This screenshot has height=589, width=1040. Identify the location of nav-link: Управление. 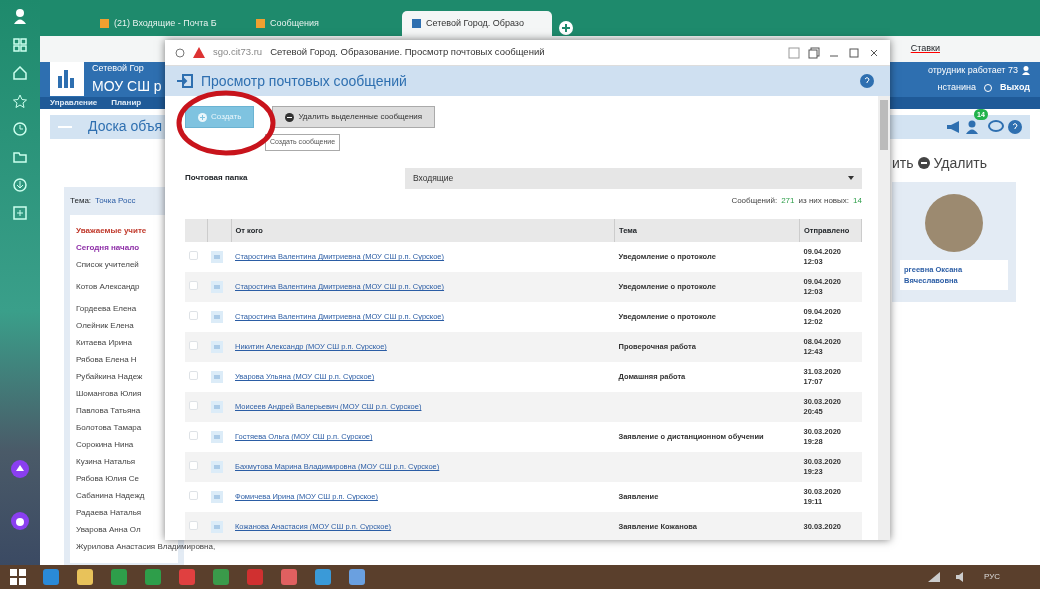
(74, 102).